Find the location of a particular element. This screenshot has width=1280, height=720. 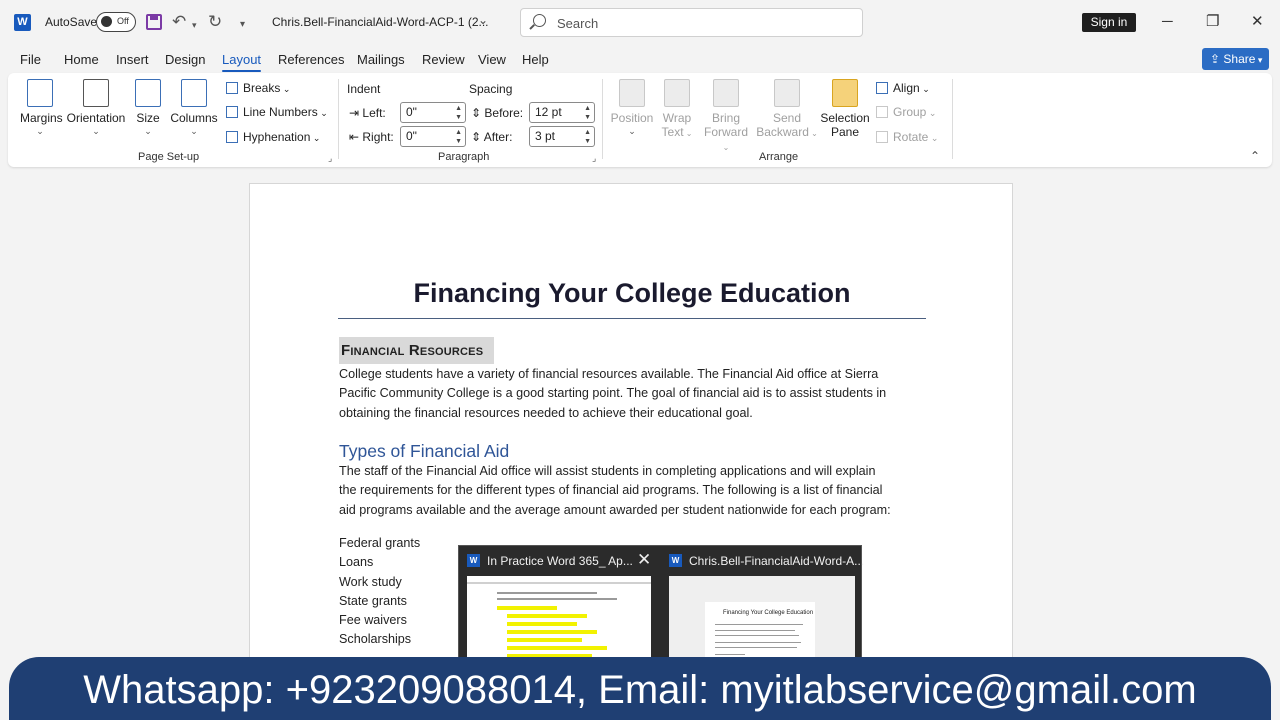

spacing-after-input: 3 pt ▲ ▼ is located at coordinates (562, 136).